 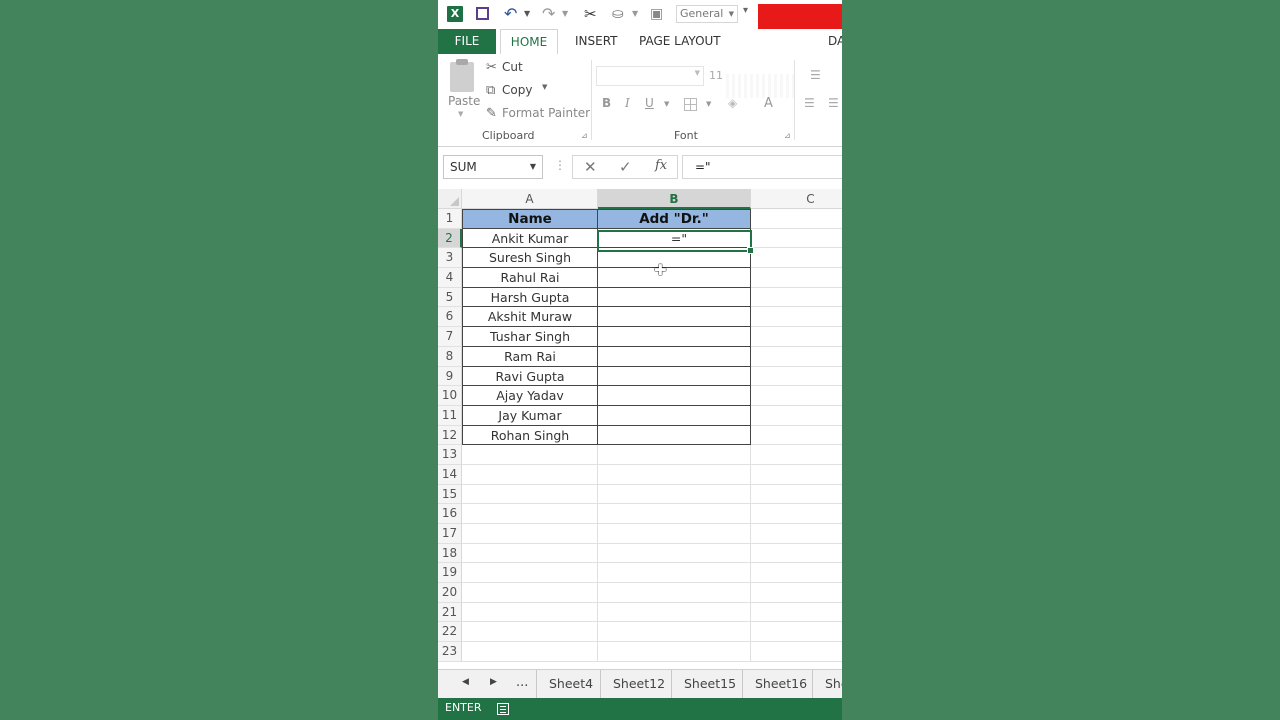 What do you see at coordinates (530, 219) in the screenshot?
I see `cell-a1: Name` at bounding box center [530, 219].